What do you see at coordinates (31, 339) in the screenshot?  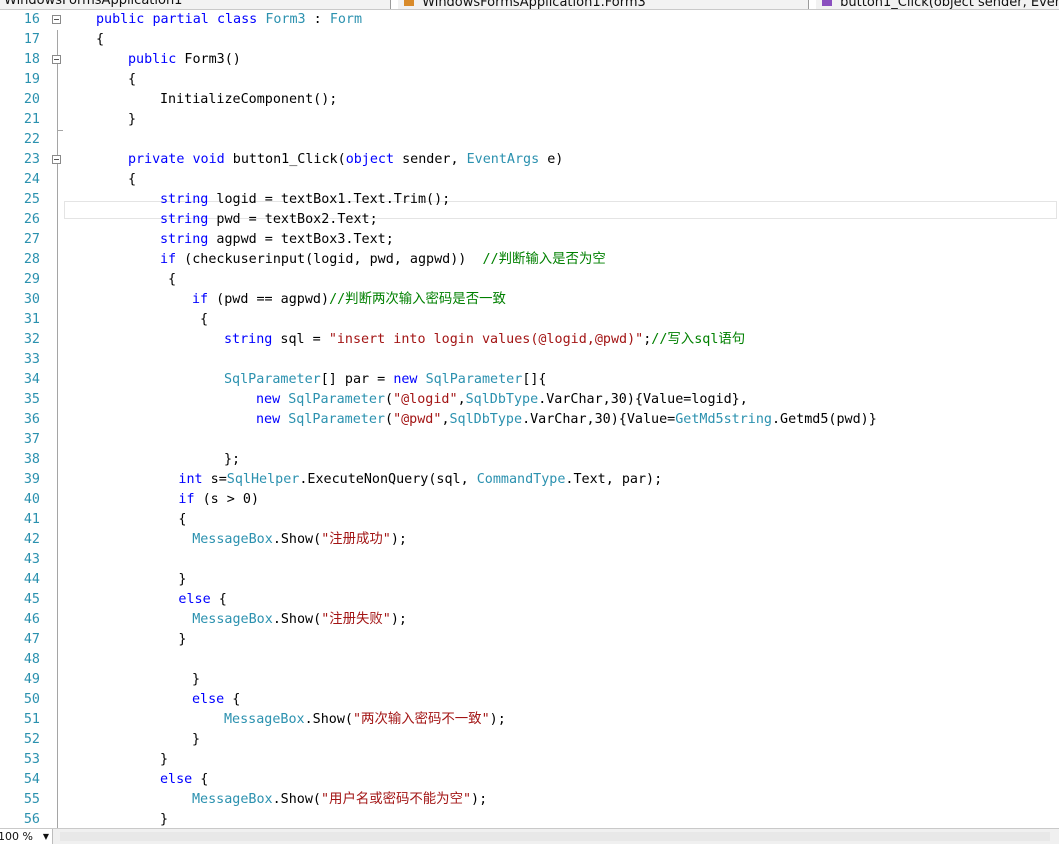 I see `line-number: 32` at bounding box center [31, 339].